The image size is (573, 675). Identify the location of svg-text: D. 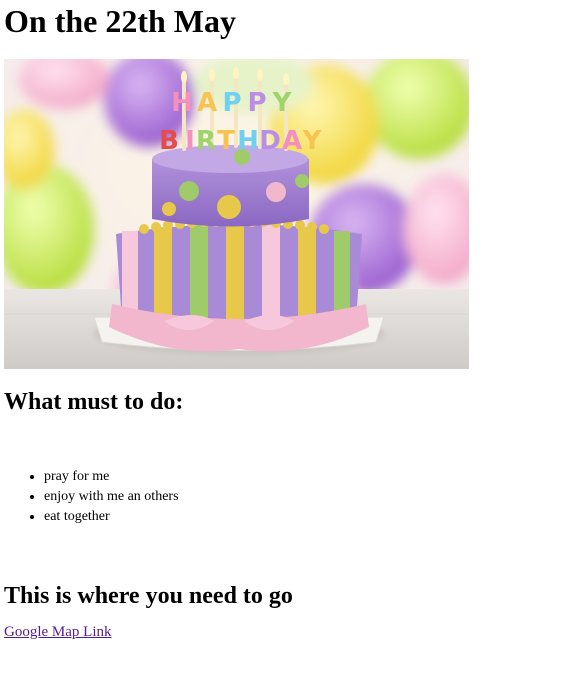
(270, 141).